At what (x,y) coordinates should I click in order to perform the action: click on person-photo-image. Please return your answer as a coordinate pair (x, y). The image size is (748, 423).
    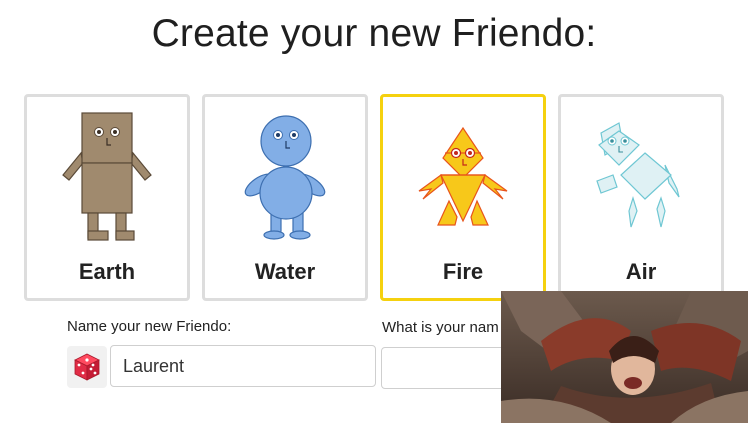
    Looking at the image, I should click on (624, 357).